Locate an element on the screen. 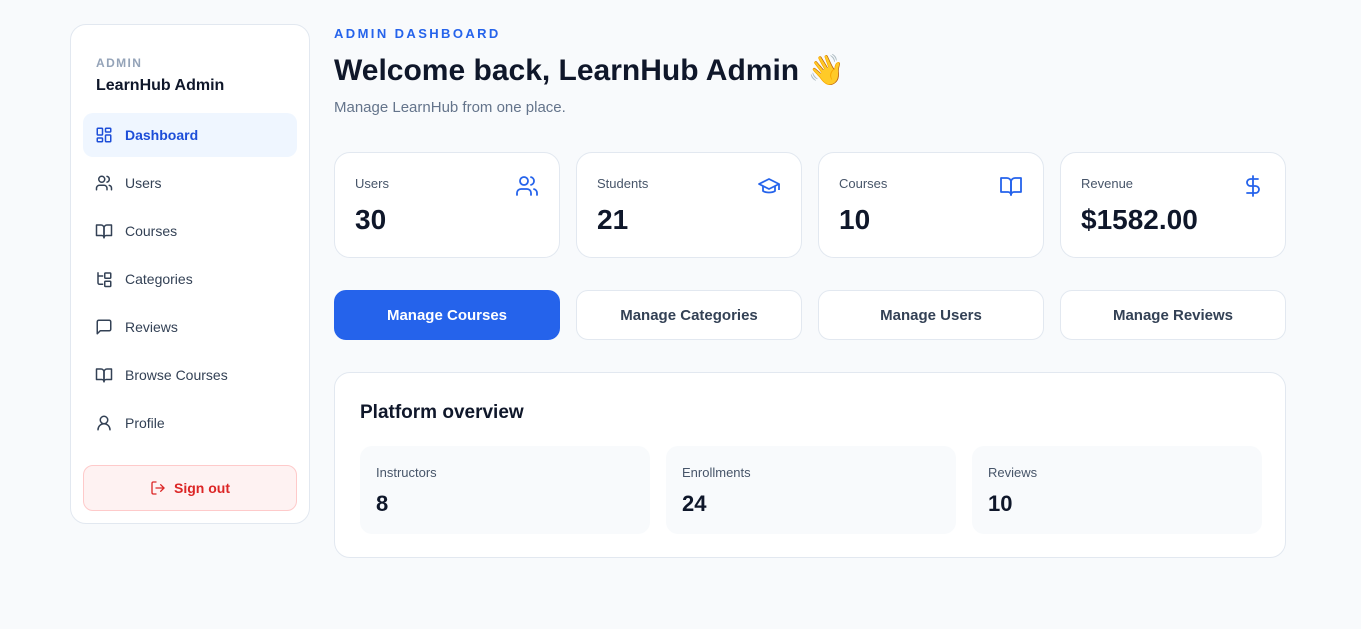  sidebar-item-label: Reviews is located at coordinates (151, 327).